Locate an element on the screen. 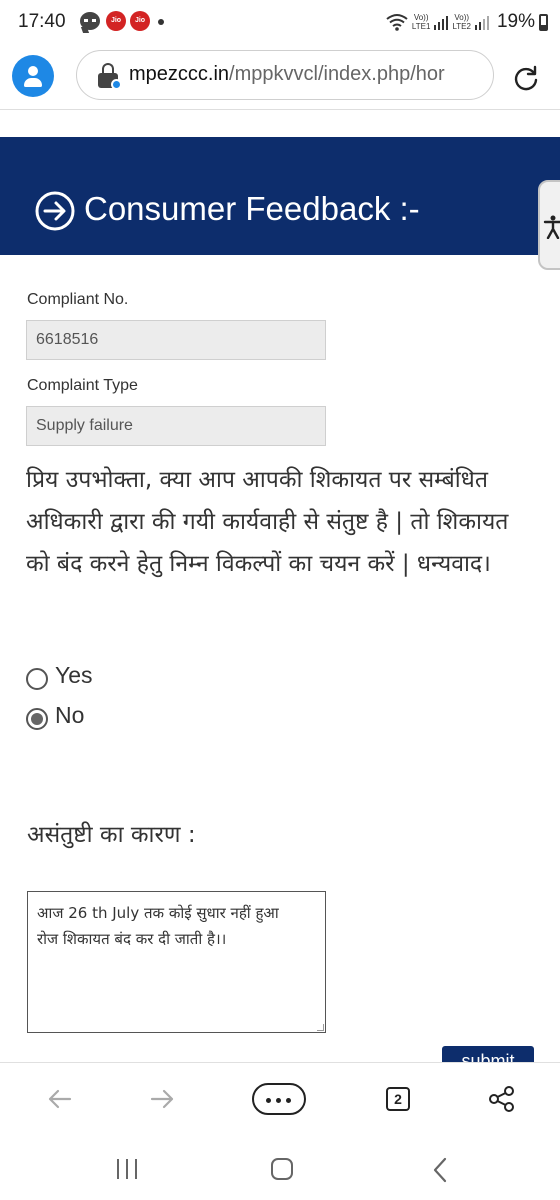  reason-label: असंतुष्टी का कारण : is located at coordinates (111, 835).